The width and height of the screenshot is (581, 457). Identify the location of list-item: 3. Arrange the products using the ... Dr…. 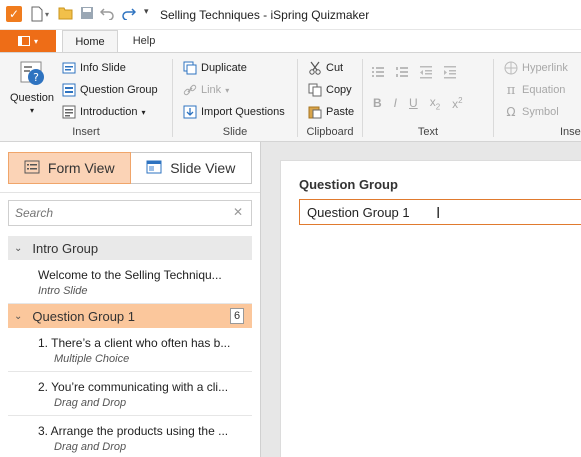
(130, 436).